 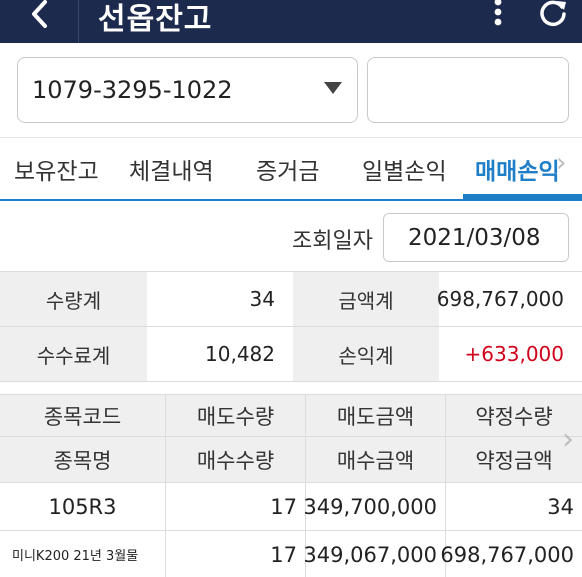 What do you see at coordinates (220, 299) in the screenshot?
I see `summary-qty-value: 34` at bounding box center [220, 299].